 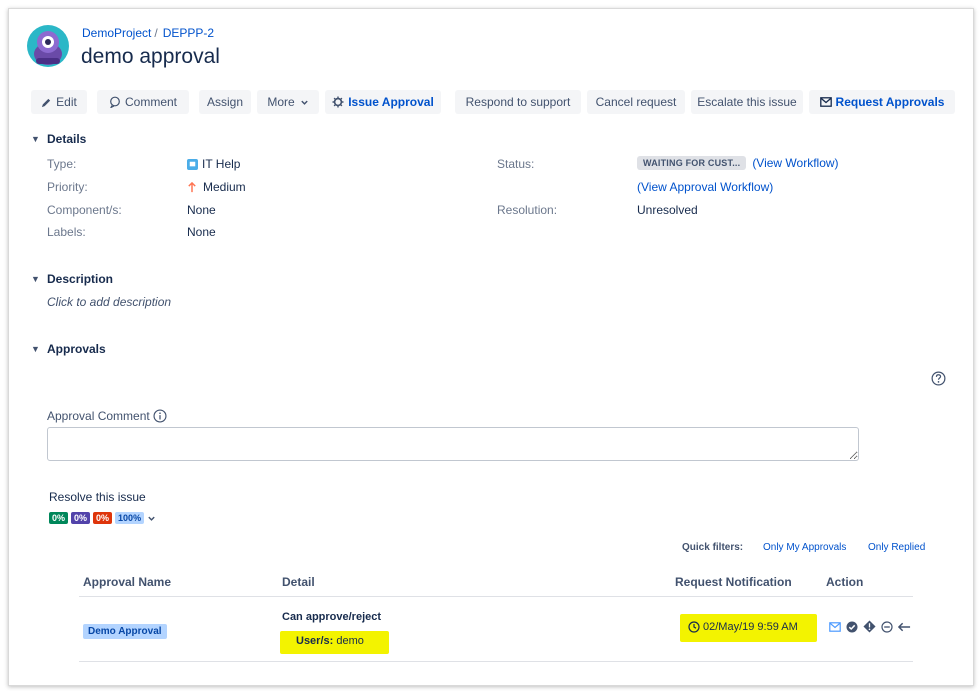 I want to click on warning-diamond-icon, so click(x=869, y=626).